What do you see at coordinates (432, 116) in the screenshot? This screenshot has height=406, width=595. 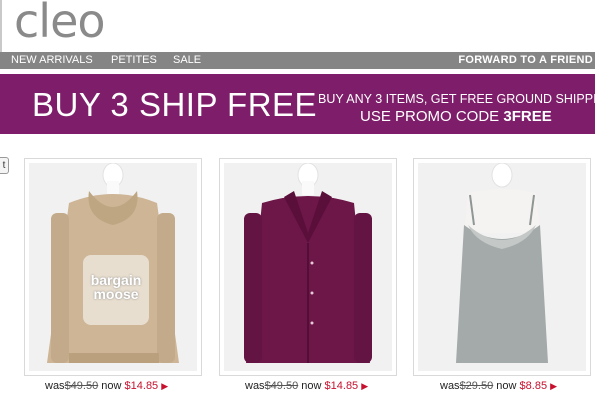 I see `promo-prefix: USE PROMO CODE` at bounding box center [432, 116].